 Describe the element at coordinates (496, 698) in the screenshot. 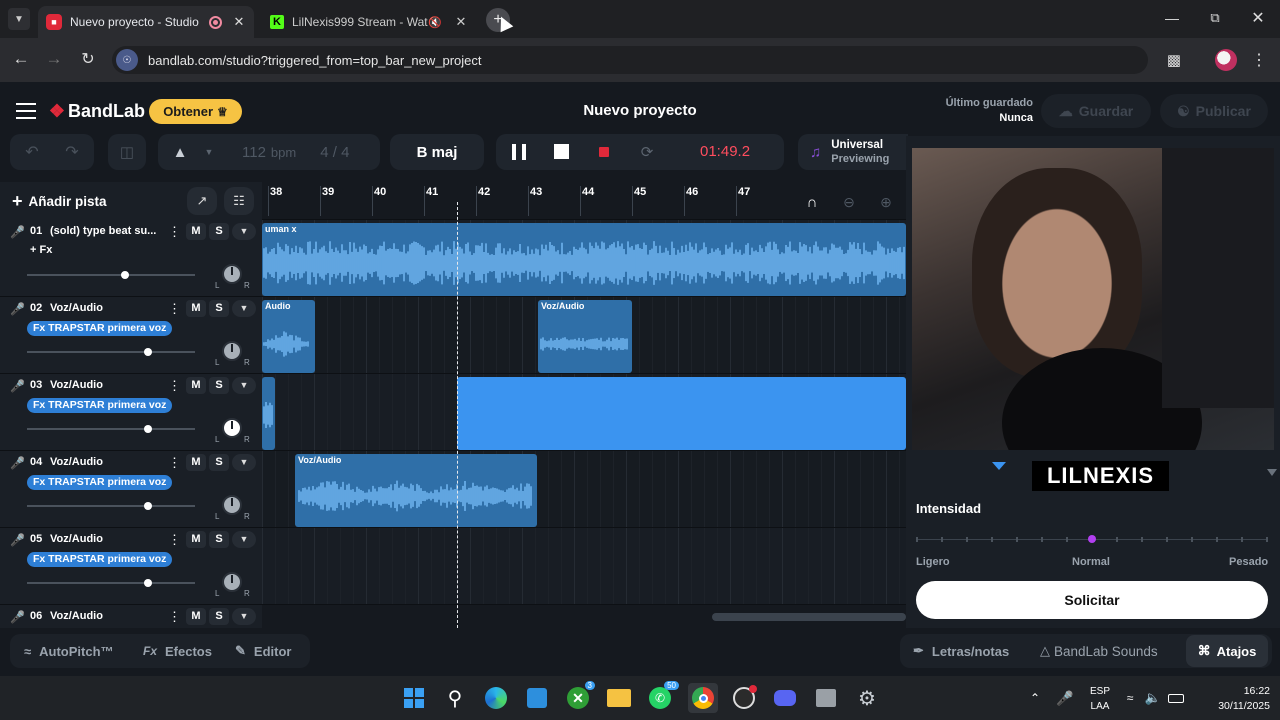

I see `edge-icon` at that location.